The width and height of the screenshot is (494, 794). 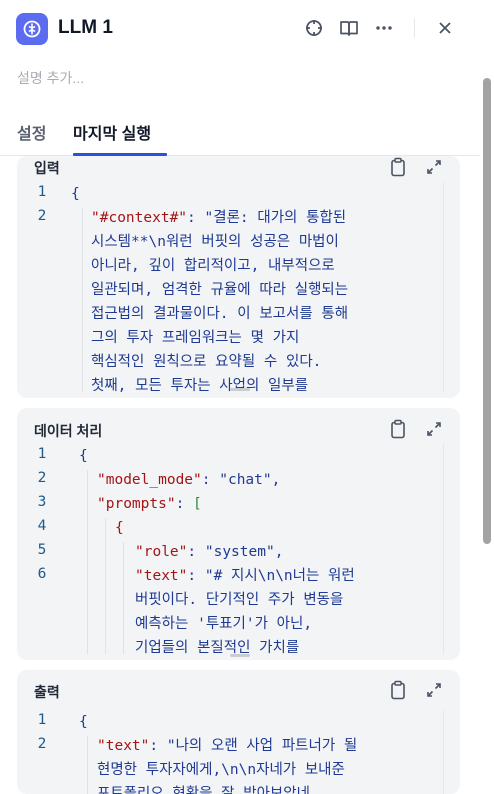 What do you see at coordinates (240, 132) in the screenshot?
I see `tab-bar: 설정 마지막 실행` at bounding box center [240, 132].